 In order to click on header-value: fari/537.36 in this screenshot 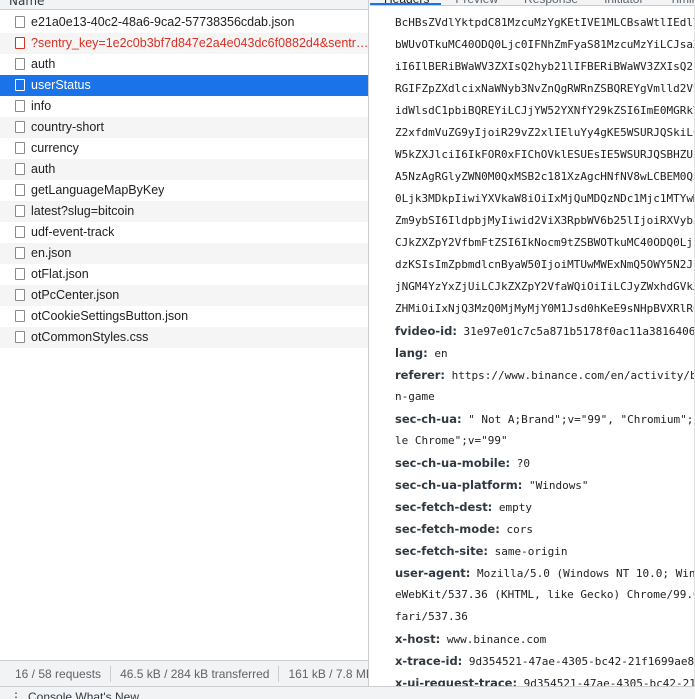, I will do `click(431, 616)`.